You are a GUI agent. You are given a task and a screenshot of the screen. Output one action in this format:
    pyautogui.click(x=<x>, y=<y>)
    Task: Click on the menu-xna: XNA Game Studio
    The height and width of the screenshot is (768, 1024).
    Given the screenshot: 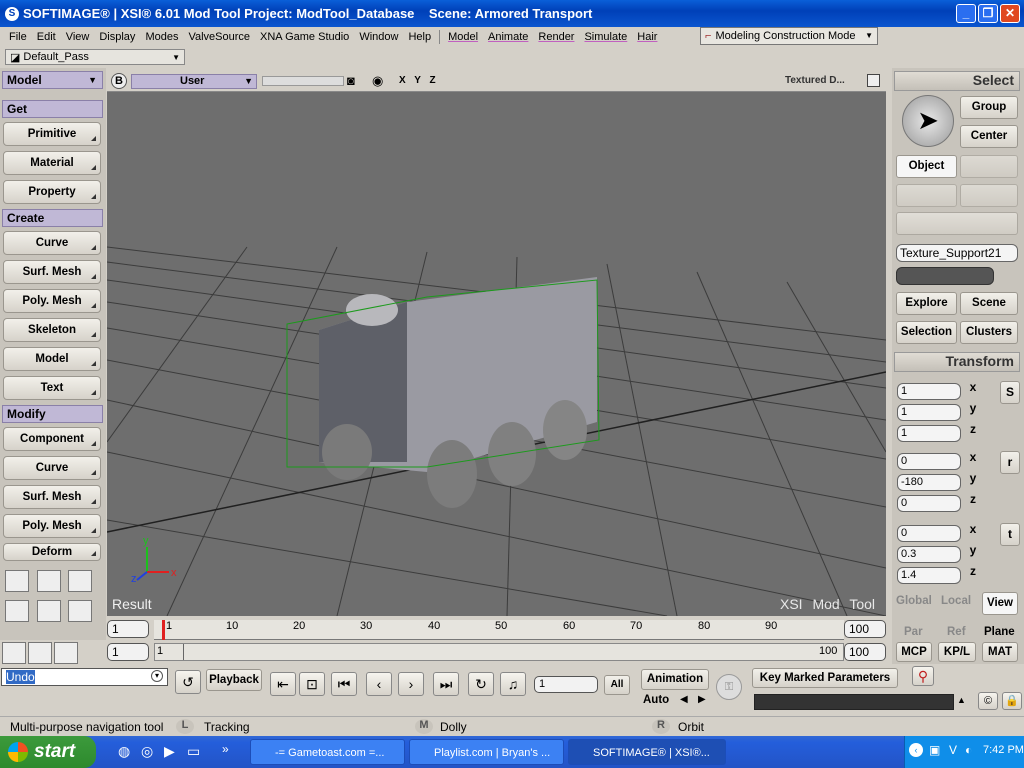 What is the action you would take?
    pyautogui.click(x=304, y=37)
    